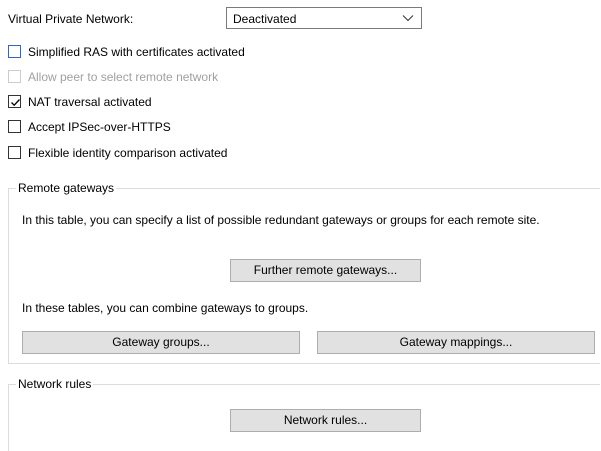 The height and width of the screenshot is (451, 601). I want to click on network-rules-title: Network rules, so click(55, 384).